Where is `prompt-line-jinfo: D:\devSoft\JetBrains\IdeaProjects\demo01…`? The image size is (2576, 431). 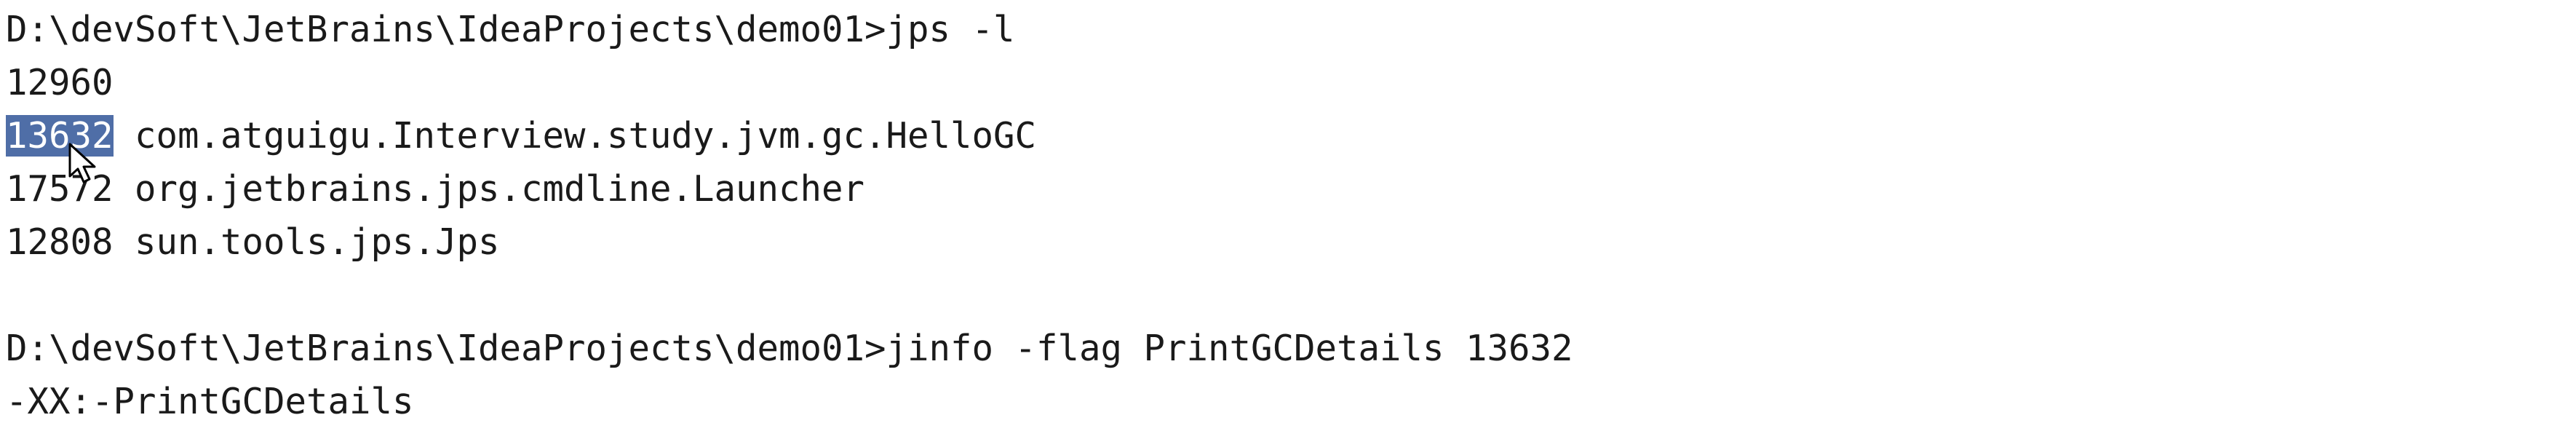
prompt-line-jinfo: D:\devSoft\JetBrains\IdeaProjects\demo01… is located at coordinates (1291, 348).